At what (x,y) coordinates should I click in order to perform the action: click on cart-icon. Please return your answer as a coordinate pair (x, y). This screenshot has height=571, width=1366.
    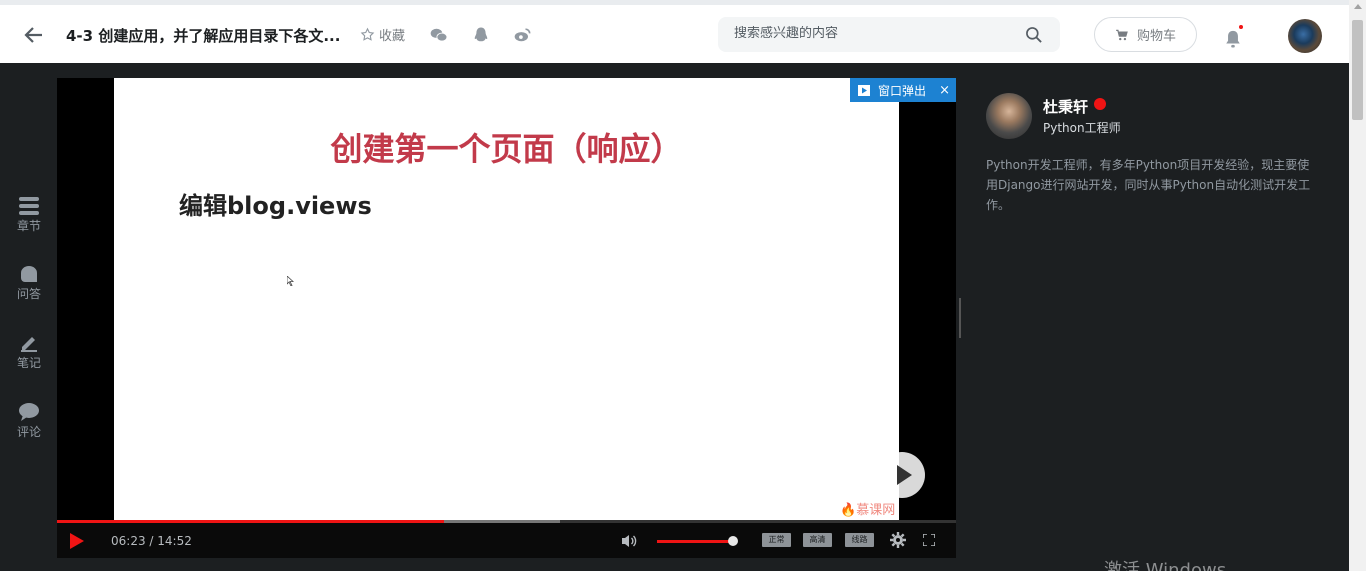
    Looking at the image, I should click on (1122, 34).